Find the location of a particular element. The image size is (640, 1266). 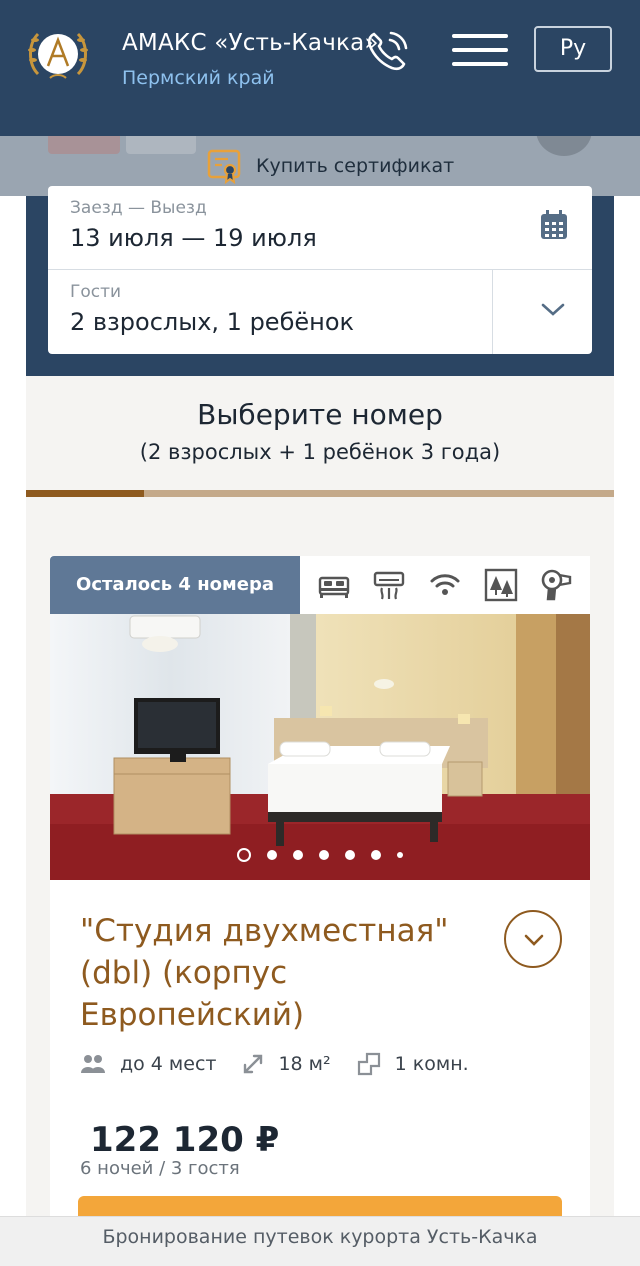

guests-label: Гости is located at coordinates (96, 292).